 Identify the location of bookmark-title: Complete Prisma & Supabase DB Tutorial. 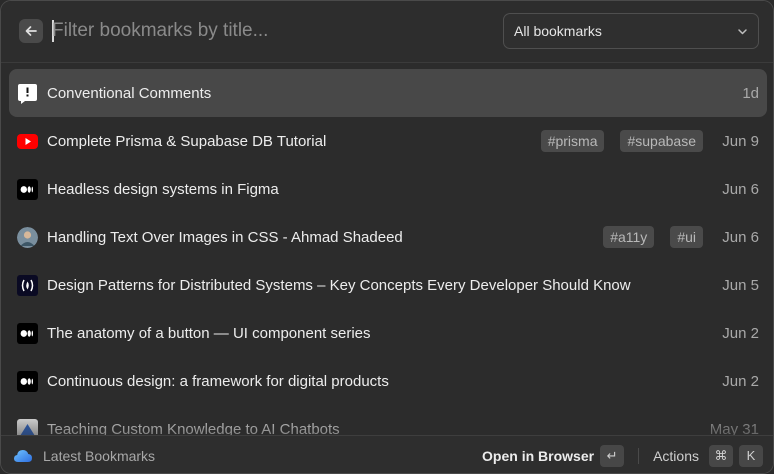
(187, 141).